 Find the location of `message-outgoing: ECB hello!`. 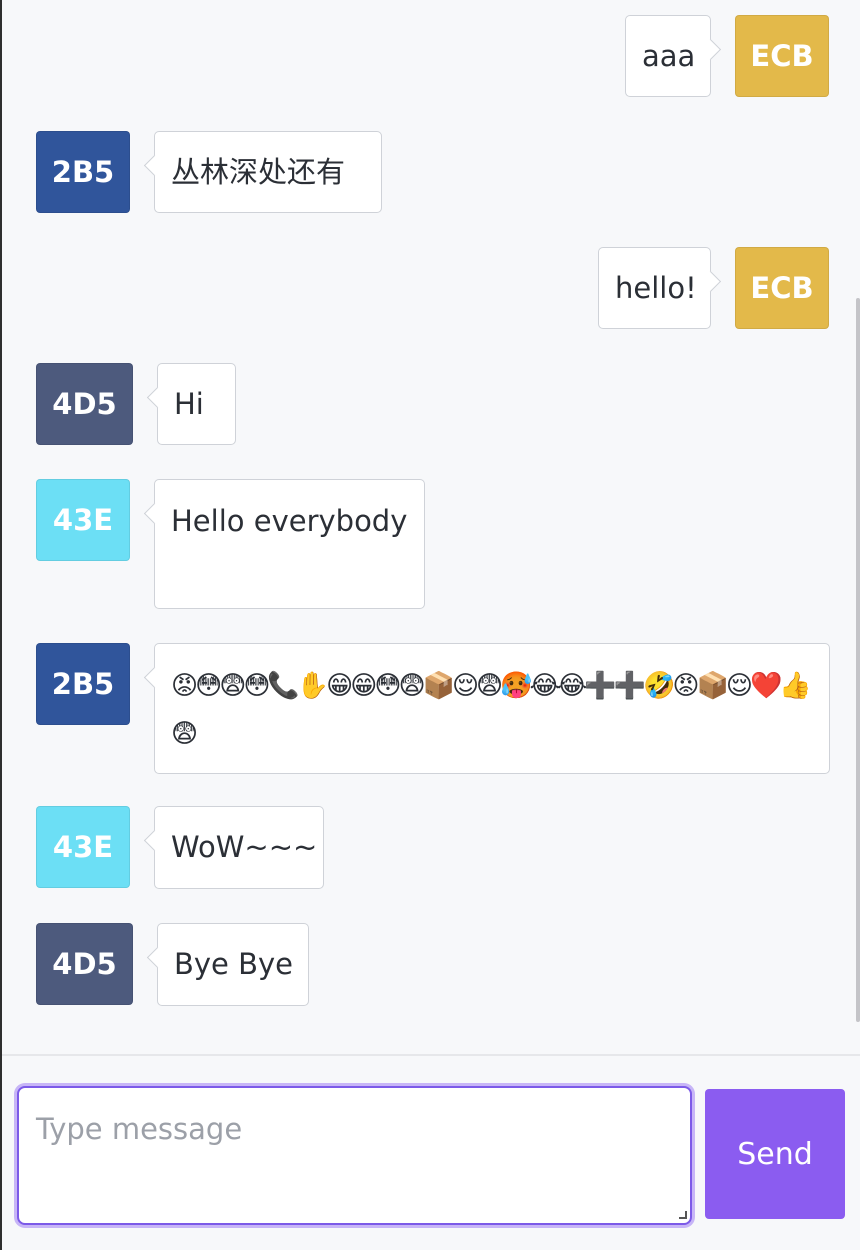

message-outgoing: ECB hello! is located at coordinates (713, 288).